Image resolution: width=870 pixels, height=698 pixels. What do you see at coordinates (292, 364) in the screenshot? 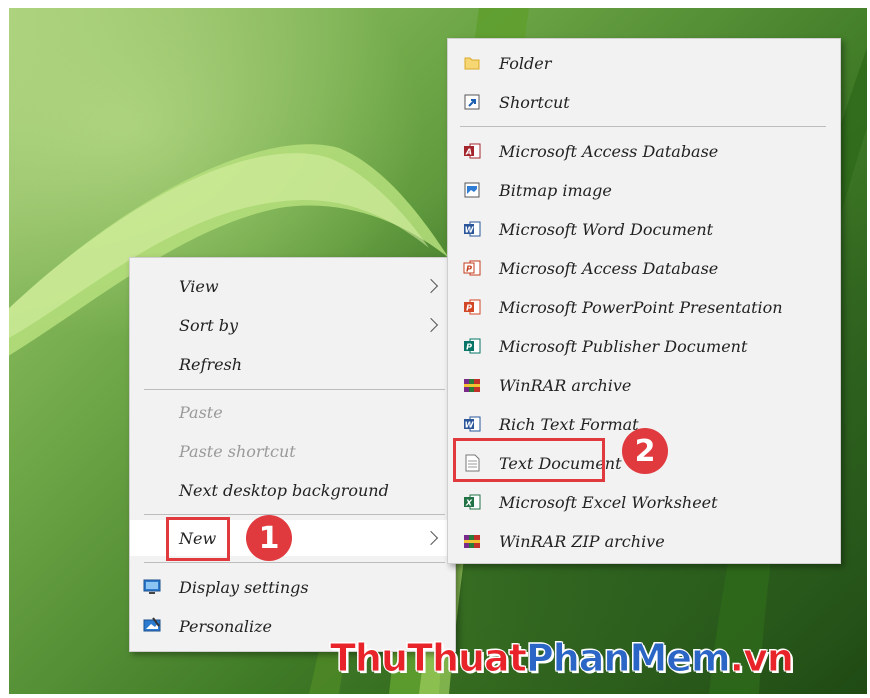
I see `menu-item-refresh: Refresh` at bounding box center [292, 364].